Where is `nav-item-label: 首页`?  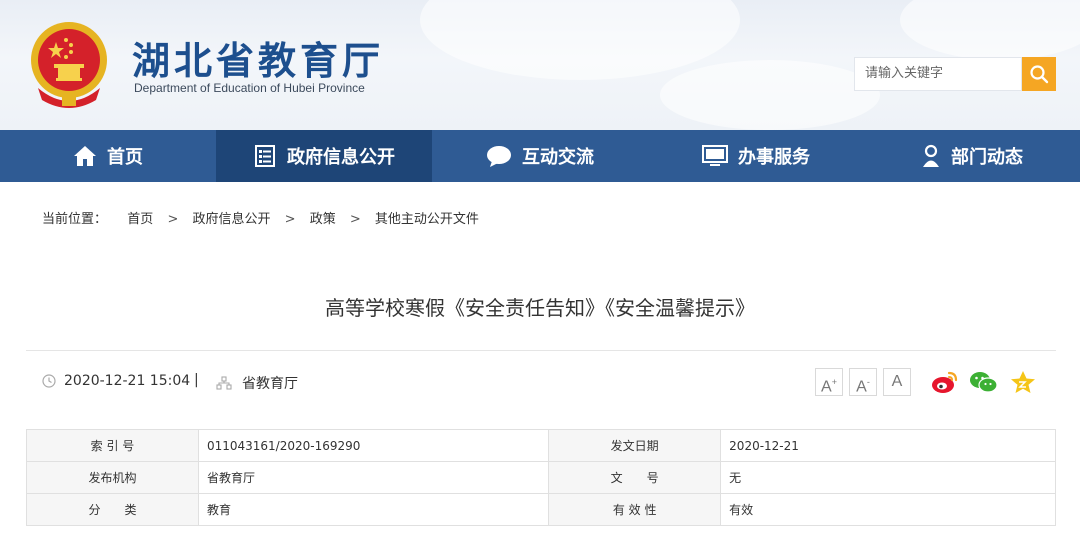
nav-item-label: 首页 is located at coordinates (125, 157).